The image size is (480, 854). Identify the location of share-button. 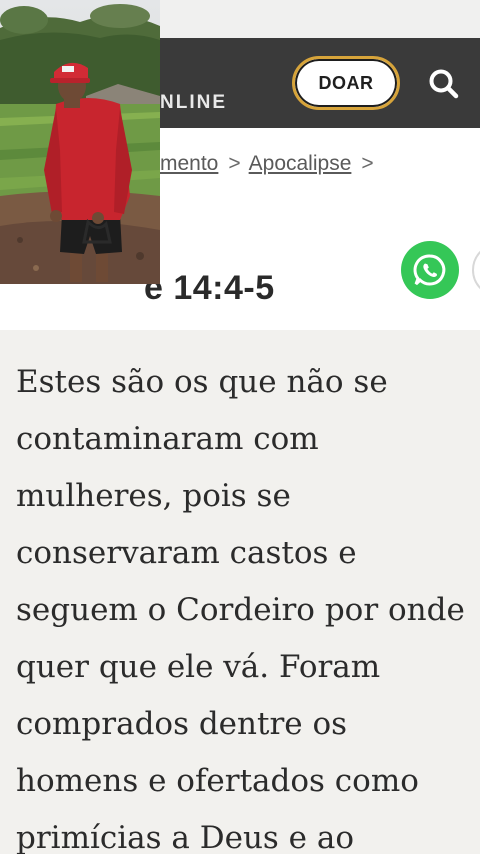
(476, 270).